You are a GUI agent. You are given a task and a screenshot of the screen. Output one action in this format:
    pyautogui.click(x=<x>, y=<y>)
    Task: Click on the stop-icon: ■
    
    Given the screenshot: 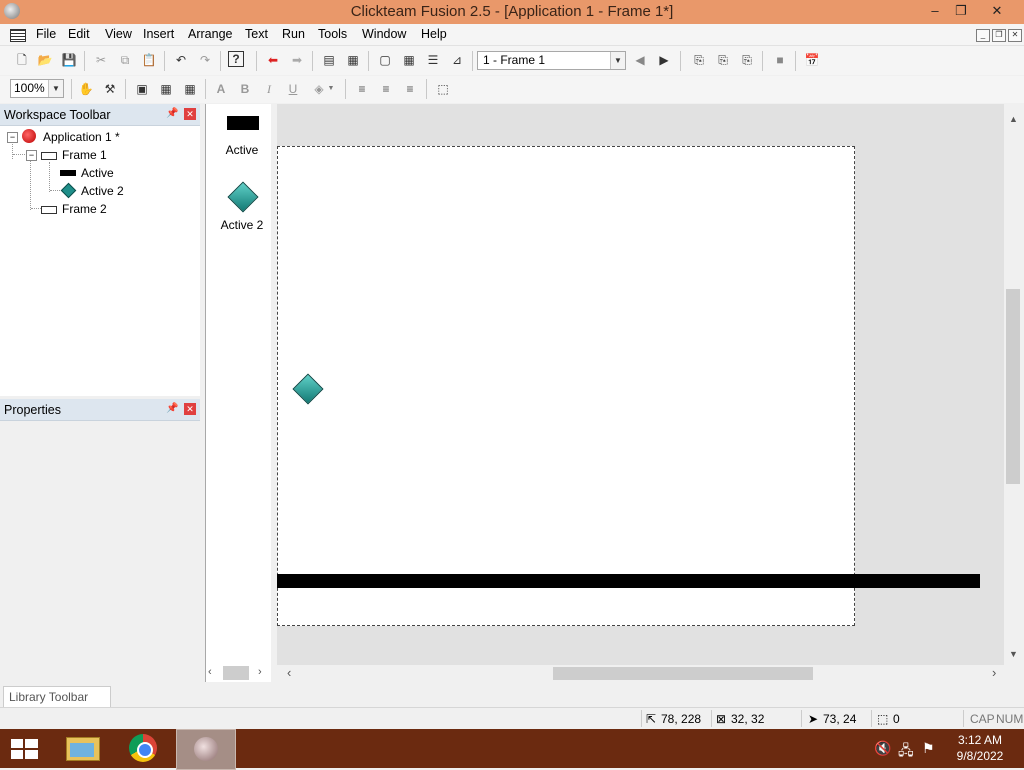 What is the action you would take?
    pyautogui.click(x=780, y=60)
    